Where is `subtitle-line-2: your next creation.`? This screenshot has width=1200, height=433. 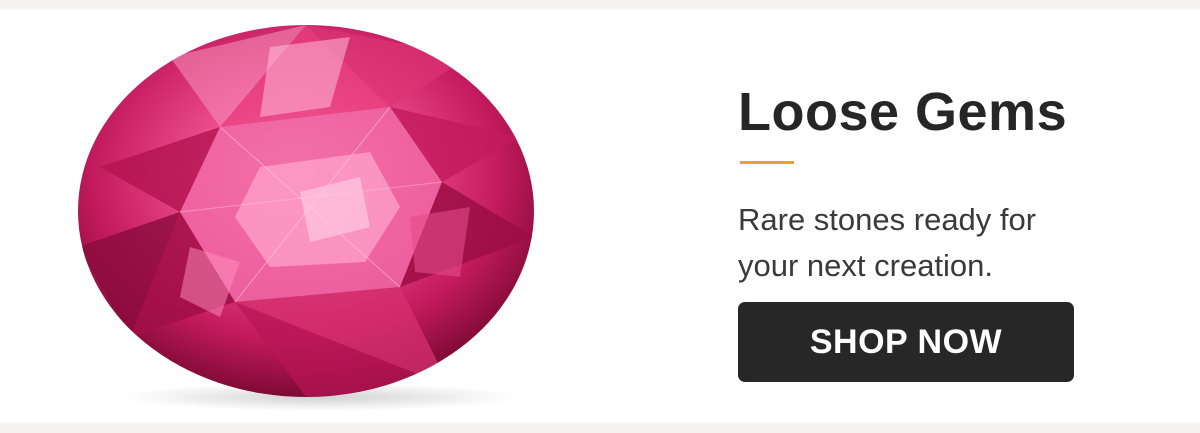 subtitle-line-2: your next creation. is located at coordinates (866, 265).